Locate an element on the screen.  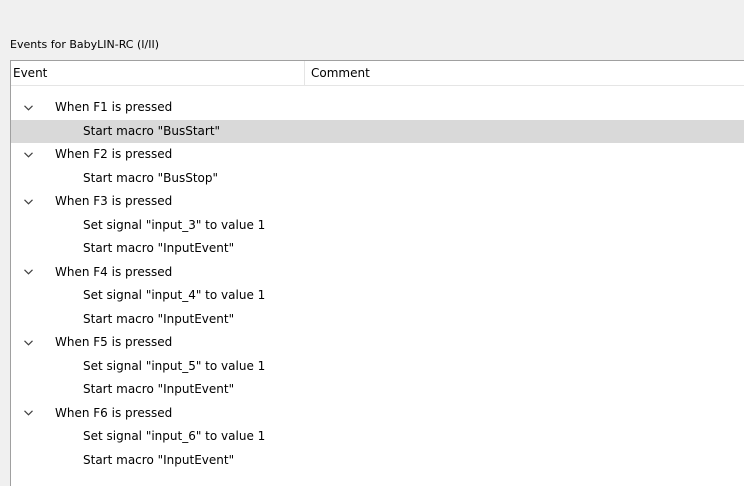
tree-row-action: Set signal "input_4" to value 1 is located at coordinates (377, 296).